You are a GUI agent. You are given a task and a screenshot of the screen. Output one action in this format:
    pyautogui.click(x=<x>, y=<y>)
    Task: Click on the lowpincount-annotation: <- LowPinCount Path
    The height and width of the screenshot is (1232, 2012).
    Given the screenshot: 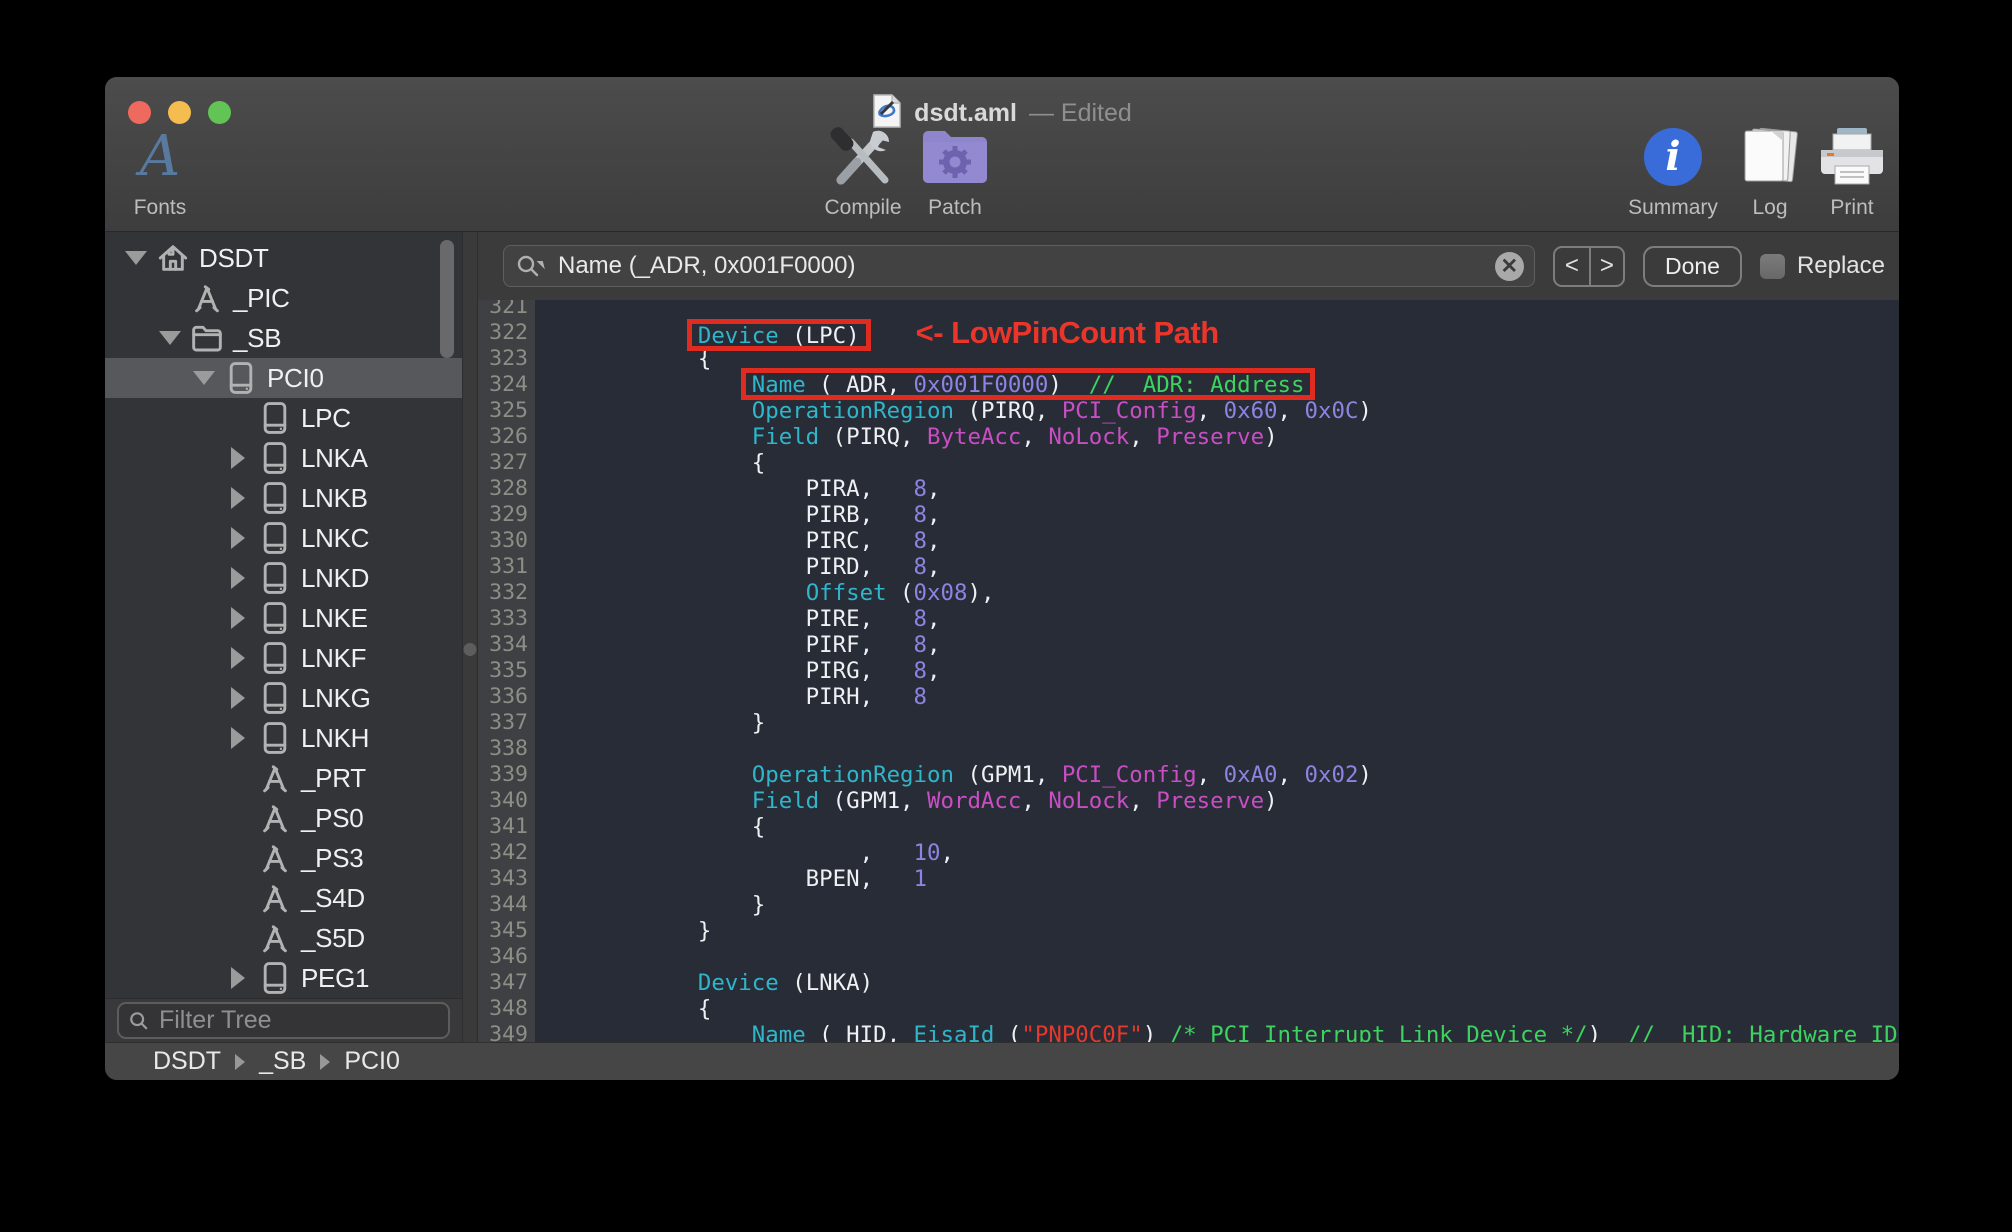 What is the action you would take?
    pyautogui.click(x=1067, y=332)
    